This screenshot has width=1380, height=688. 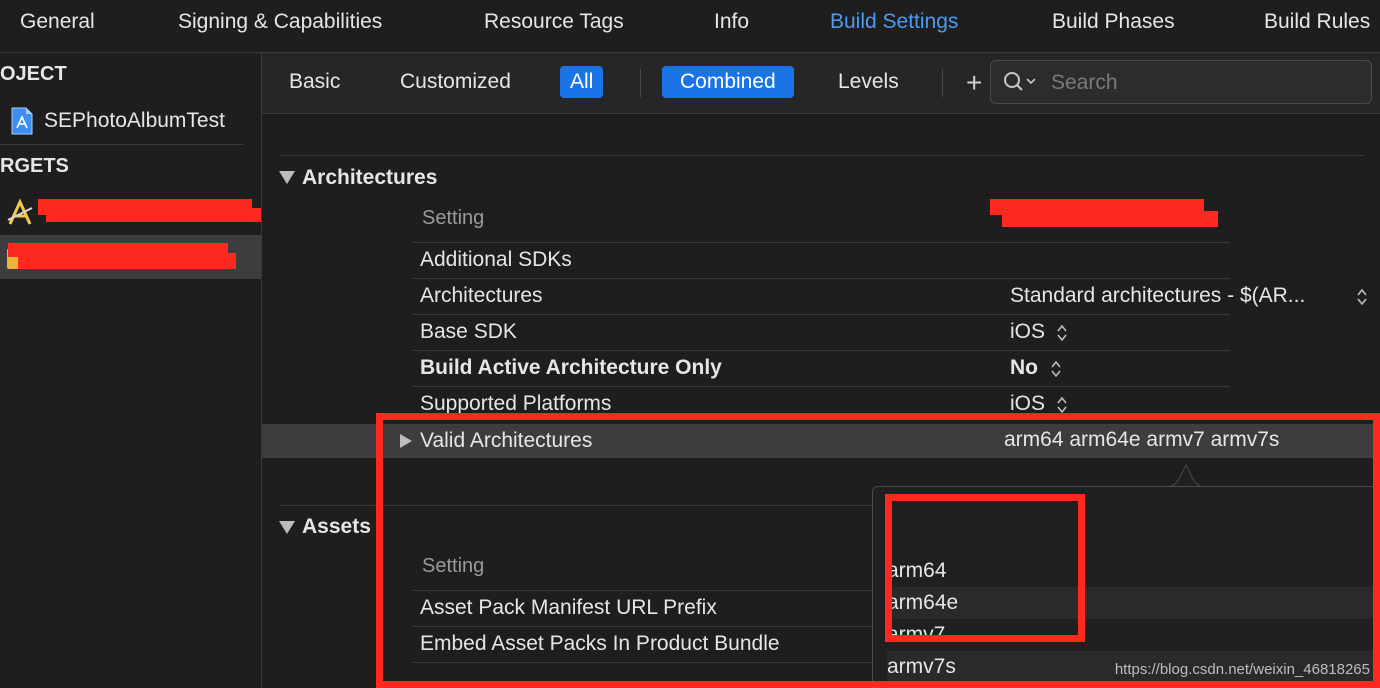 I want to click on tab-resource-tags: Resource Tags, so click(x=554, y=22).